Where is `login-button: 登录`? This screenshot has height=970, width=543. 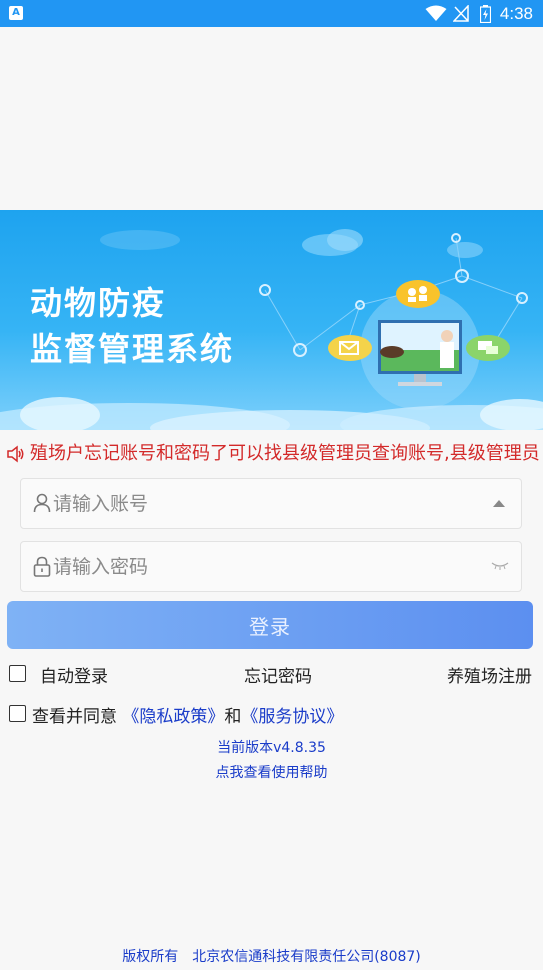
login-button: 登录 is located at coordinates (270, 625).